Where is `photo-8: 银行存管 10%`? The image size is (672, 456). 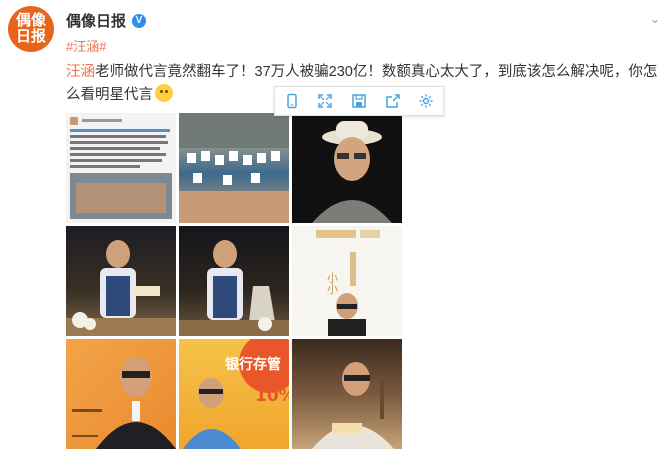 photo-8: 银行存管 10% is located at coordinates (234, 394).